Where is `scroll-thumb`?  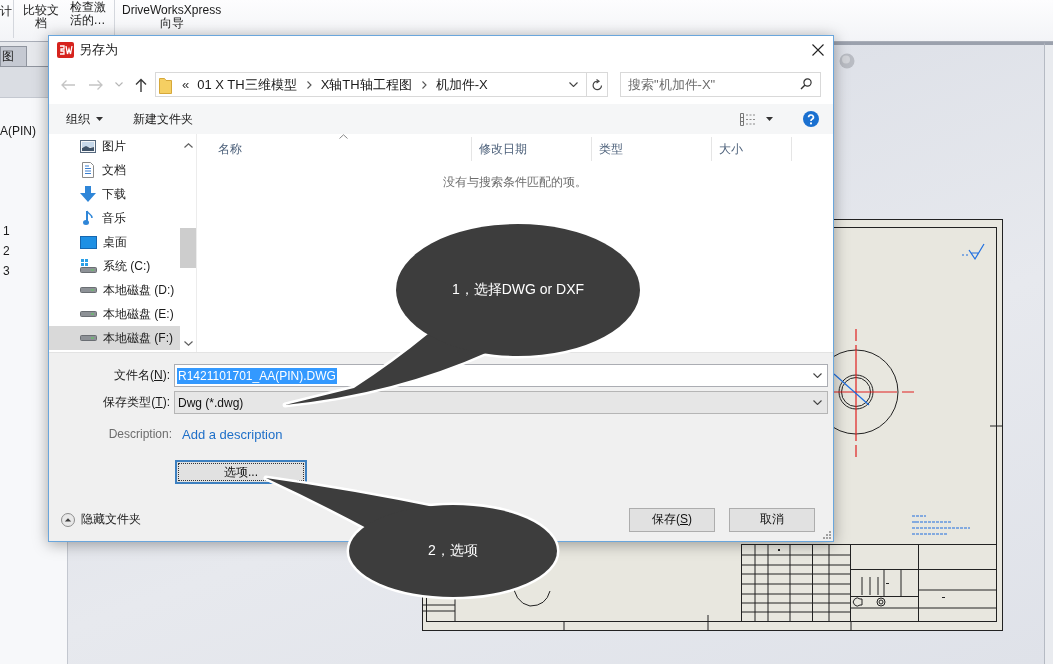
scroll-thumb is located at coordinates (188, 248).